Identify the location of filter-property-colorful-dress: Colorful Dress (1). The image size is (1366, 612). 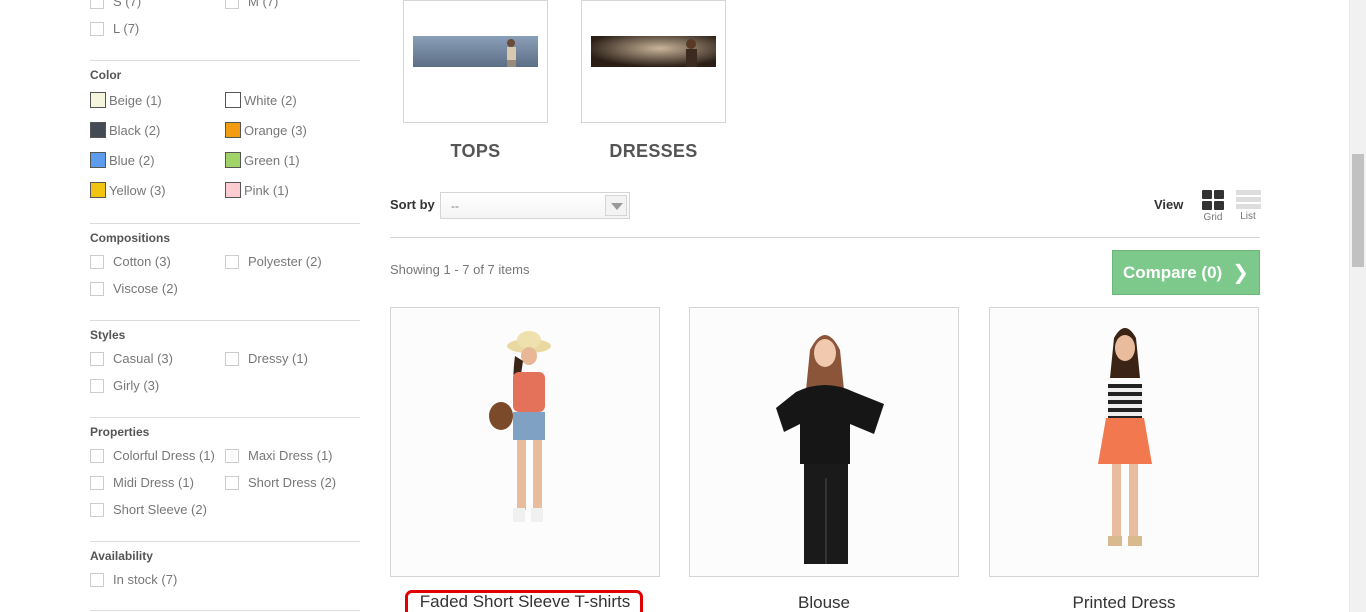
(152, 455).